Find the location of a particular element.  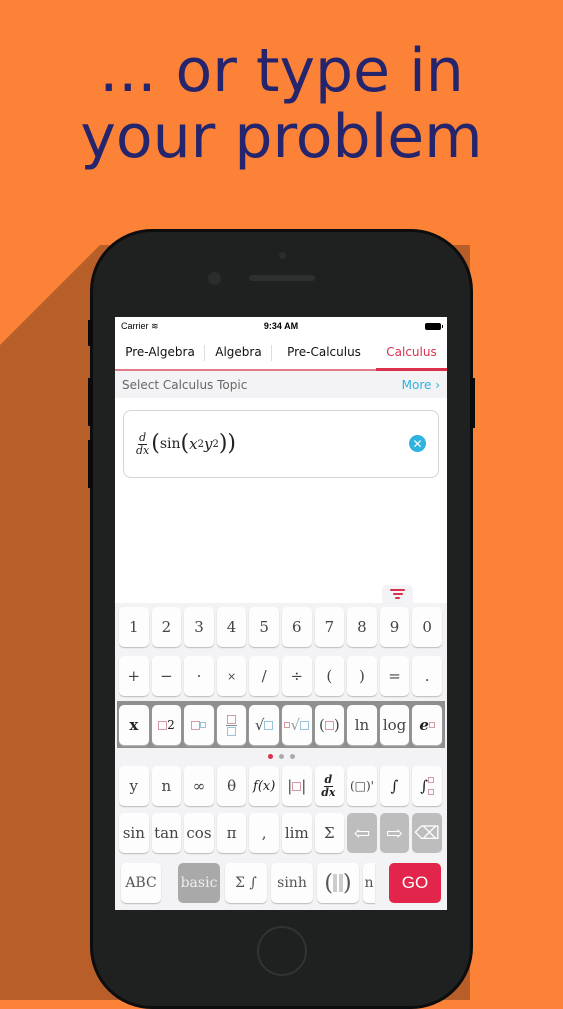

key-comma: , is located at coordinates (264, 833).